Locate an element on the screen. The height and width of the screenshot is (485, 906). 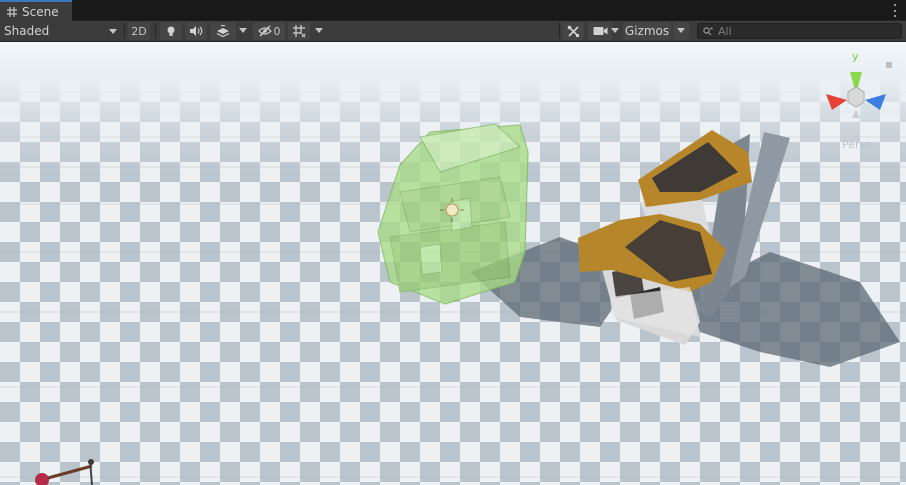
audio-toggle-button is located at coordinates (196, 31).